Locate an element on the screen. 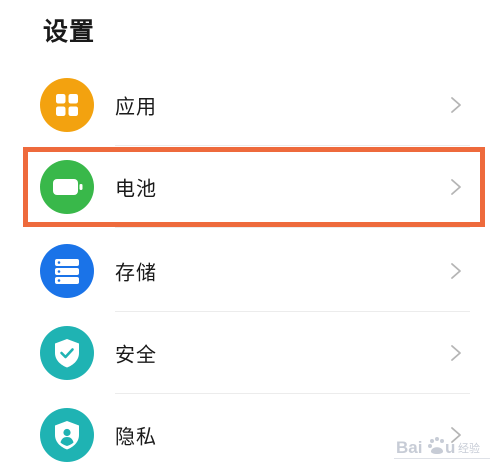 The image size is (500, 476). settings-item-label: 安全 is located at coordinates (136, 354).